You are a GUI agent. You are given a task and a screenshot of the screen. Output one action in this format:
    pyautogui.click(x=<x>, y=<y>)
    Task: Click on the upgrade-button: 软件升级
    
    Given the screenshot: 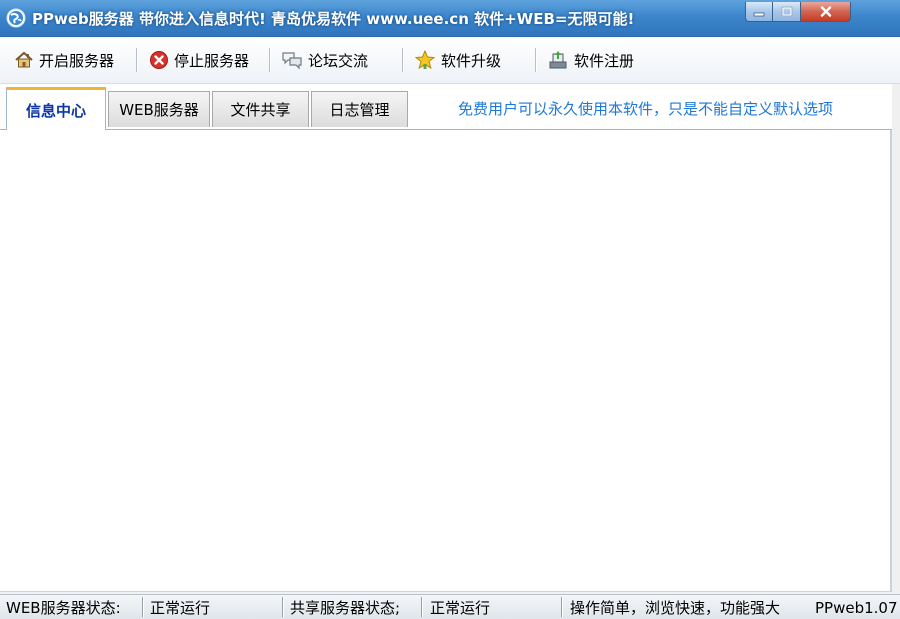 What is the action you would take?
    pyautogui.click(x=457, y=60)
    